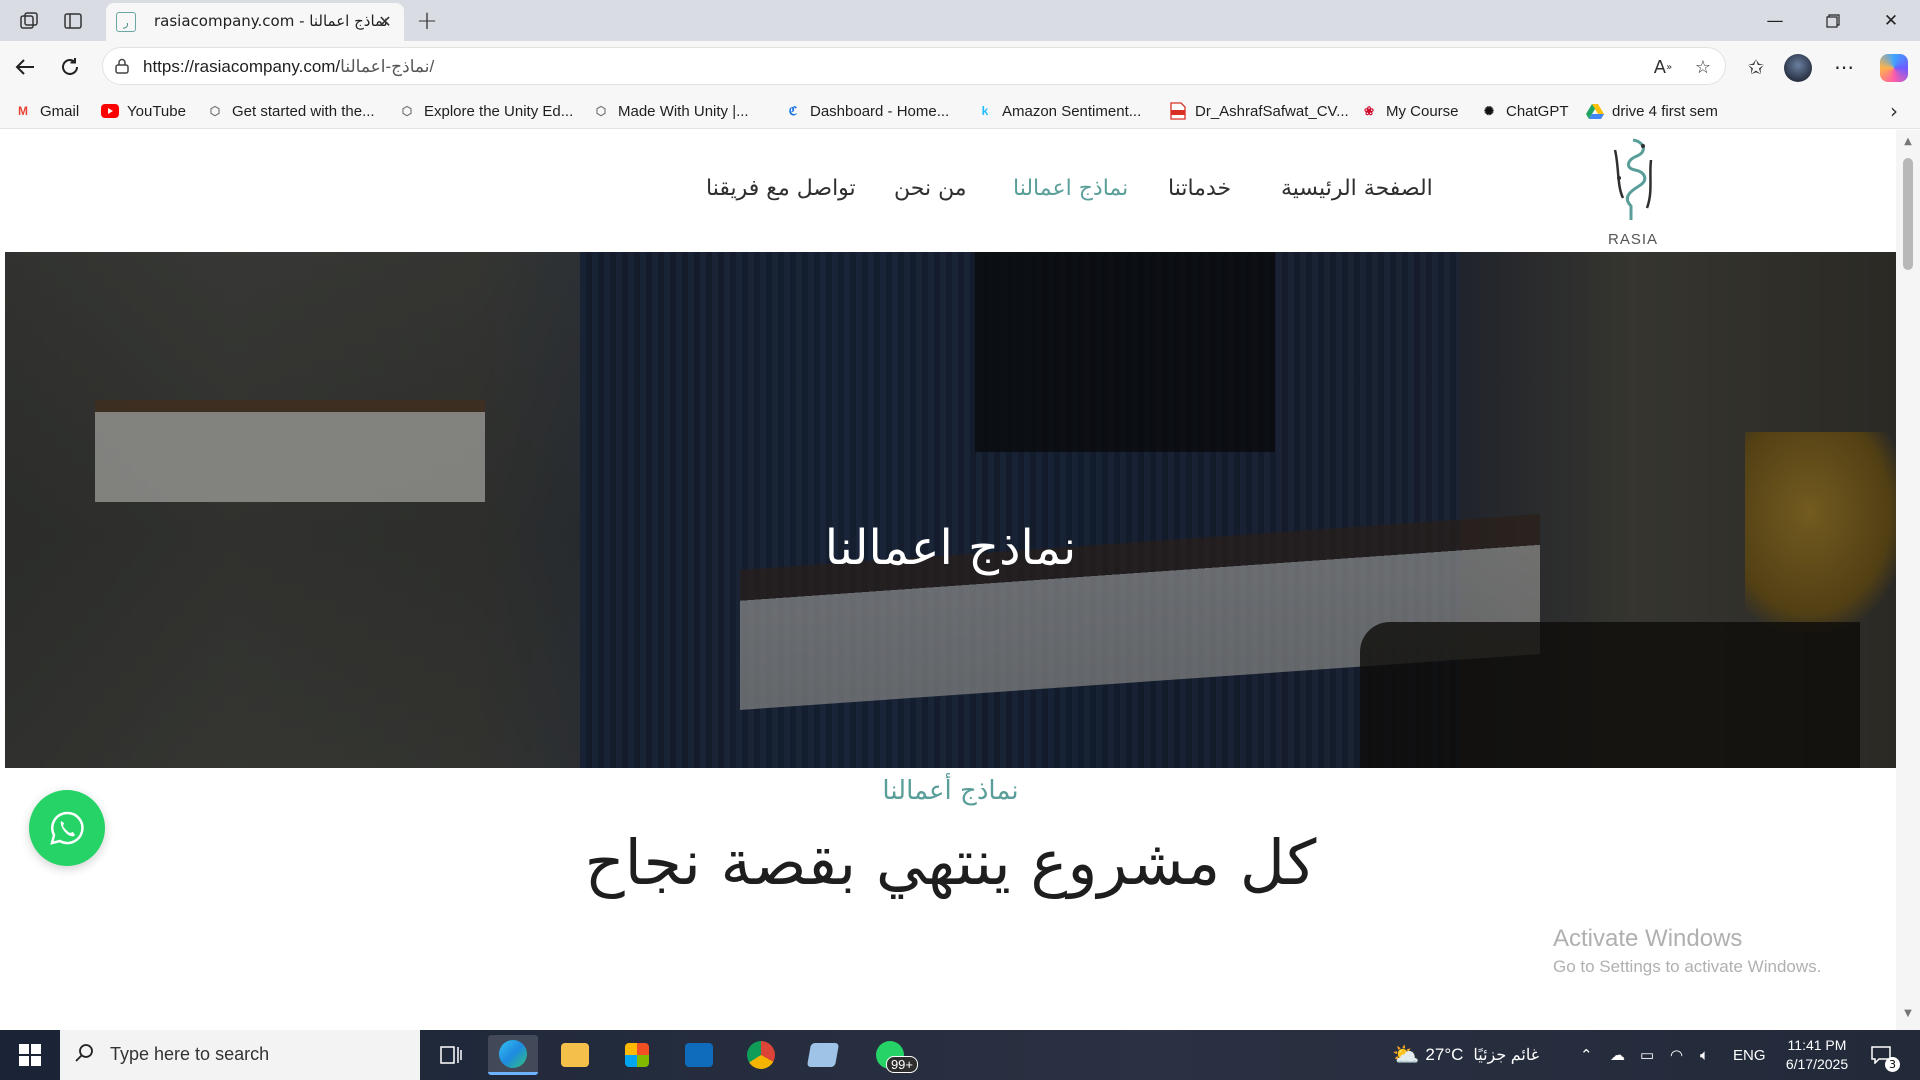 The width and height of the screenshot is (1920, 1080). Describe the element at coordinates (1703, 67) in the screenshot. I see `favorite-star-icon: ☆` at that location.